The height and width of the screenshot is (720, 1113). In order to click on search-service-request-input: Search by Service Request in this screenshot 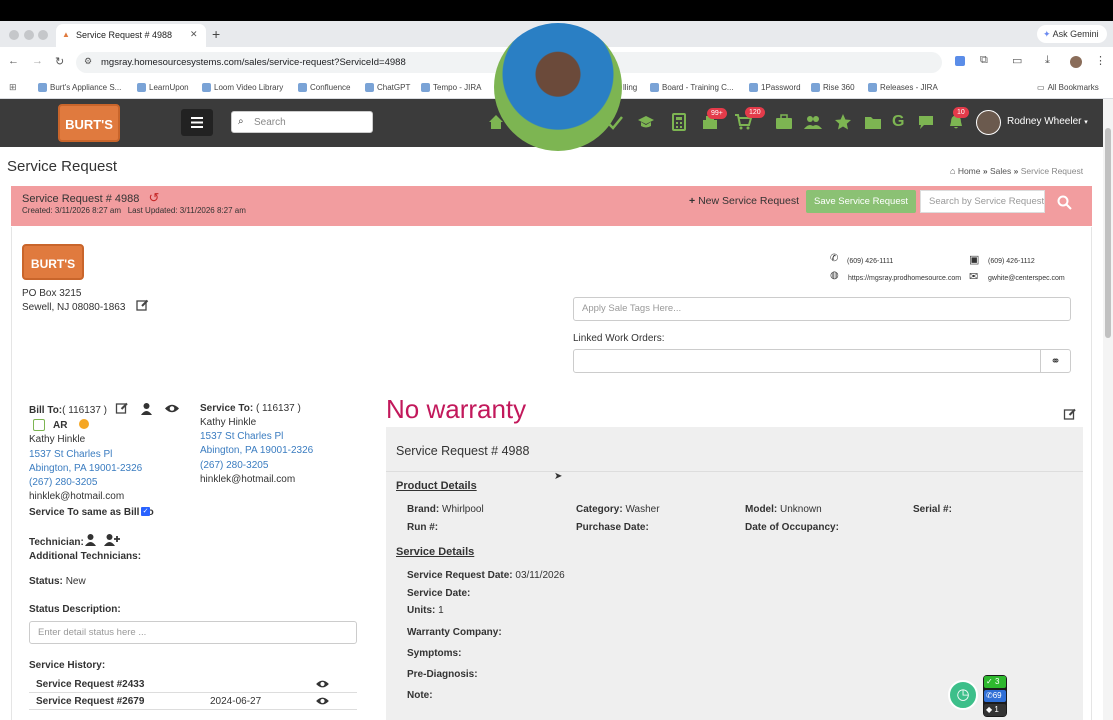, I will do `click(982, 201)`.